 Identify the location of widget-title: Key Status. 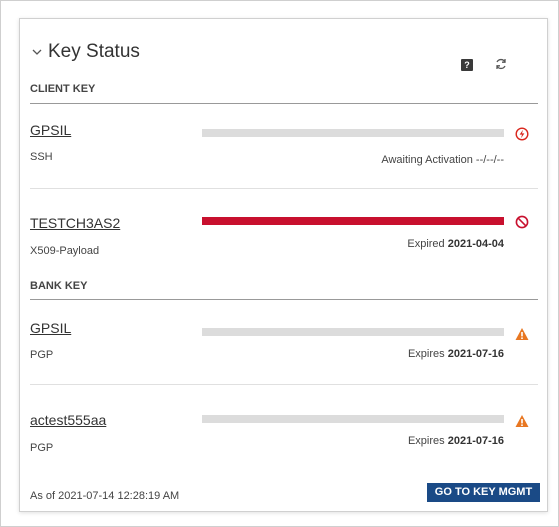
(94, 51).